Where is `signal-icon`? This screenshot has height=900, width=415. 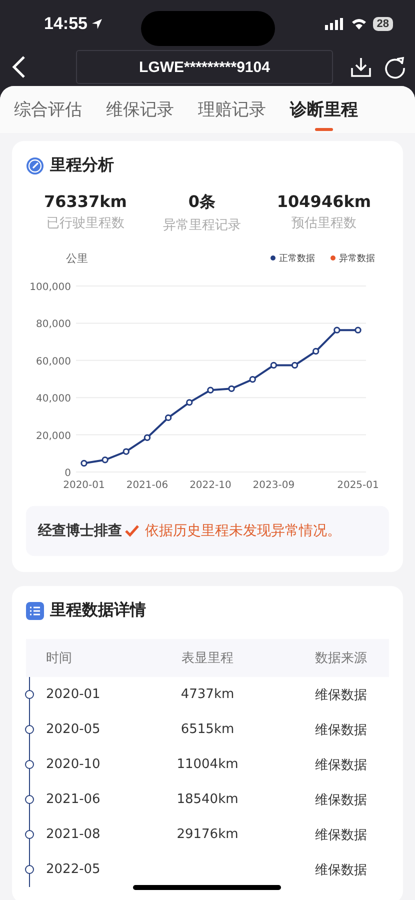 signal-icon is located at coordinates (334, 24).